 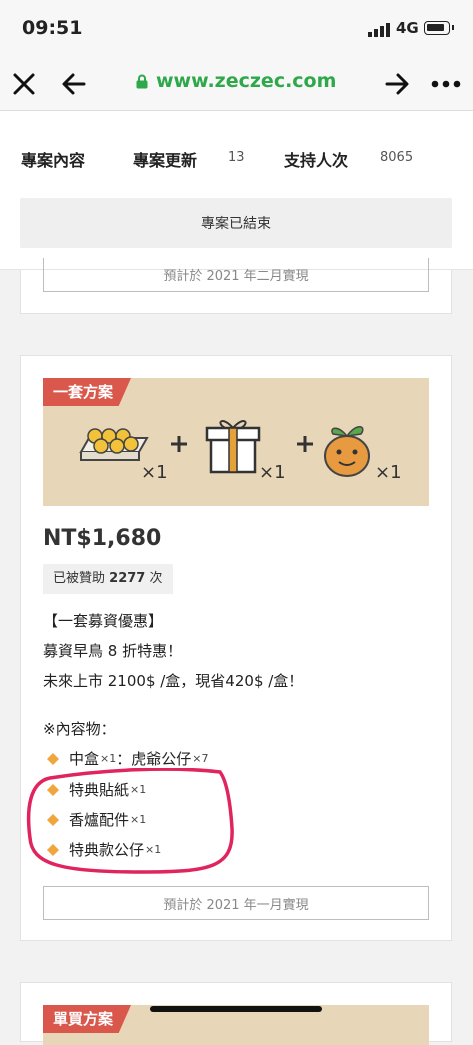 What do you see at coordinates (407, 28) in the screenshot?
I see `network-type: 4G` at bounding box center [407, 28].